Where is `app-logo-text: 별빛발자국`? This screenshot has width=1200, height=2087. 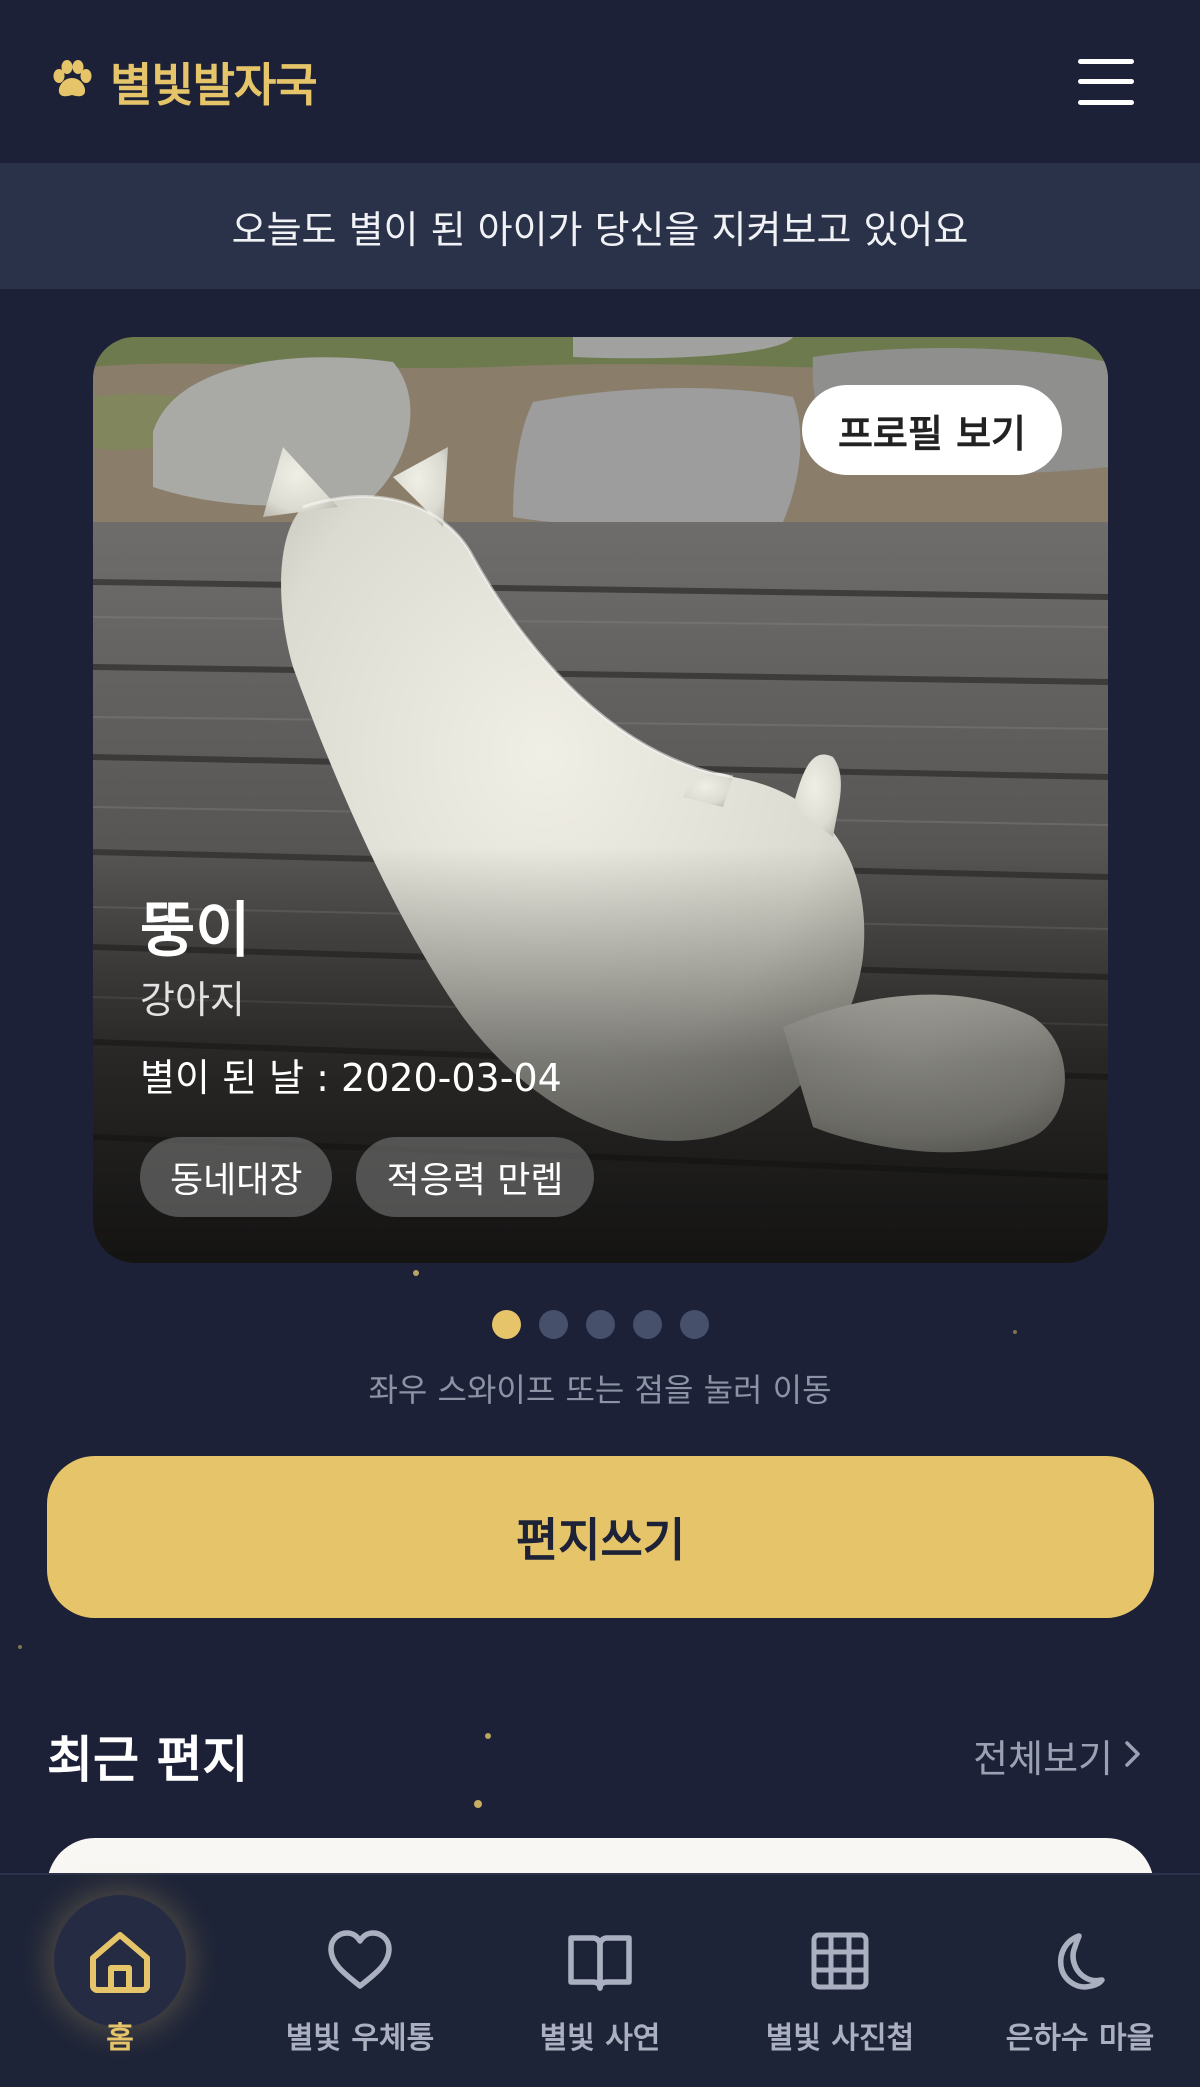 app-logo-text: 별빛발자국 is located at coordinates (214, 84).